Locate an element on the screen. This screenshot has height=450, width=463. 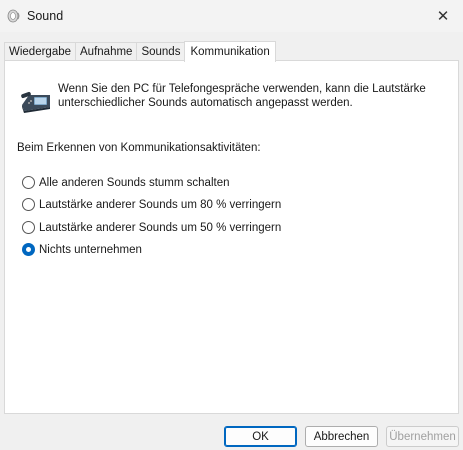
close-icon: ✕ is located at coordinates (443, 16).